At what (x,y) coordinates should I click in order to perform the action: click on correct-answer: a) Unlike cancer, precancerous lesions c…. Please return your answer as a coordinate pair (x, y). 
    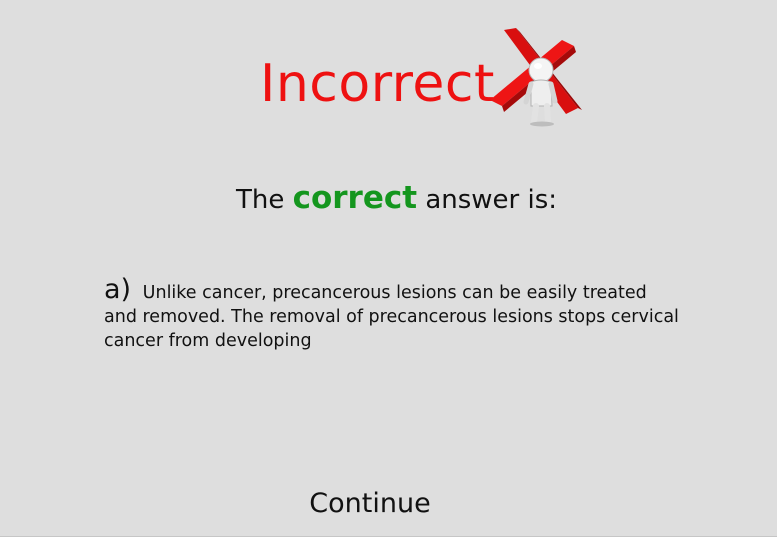
    Looking at the image, I should click on (394, 314).